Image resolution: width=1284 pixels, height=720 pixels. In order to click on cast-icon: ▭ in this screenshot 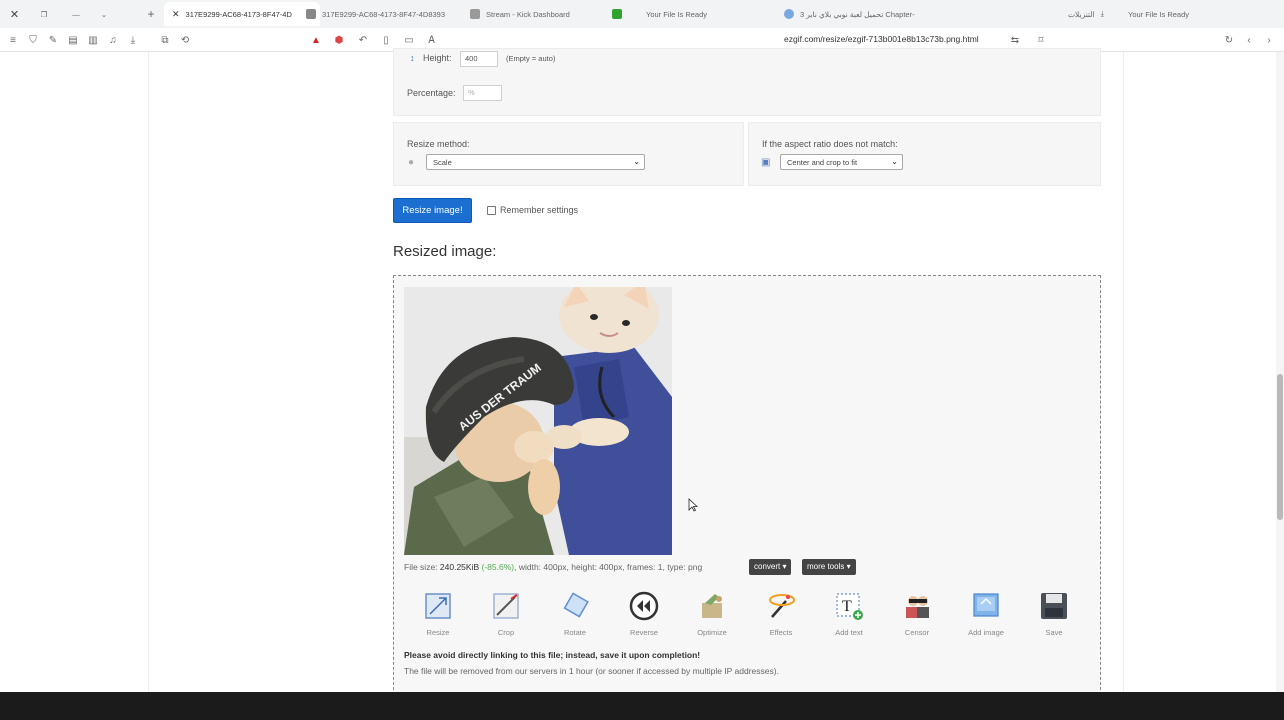, I will do `click(409, 40)`.